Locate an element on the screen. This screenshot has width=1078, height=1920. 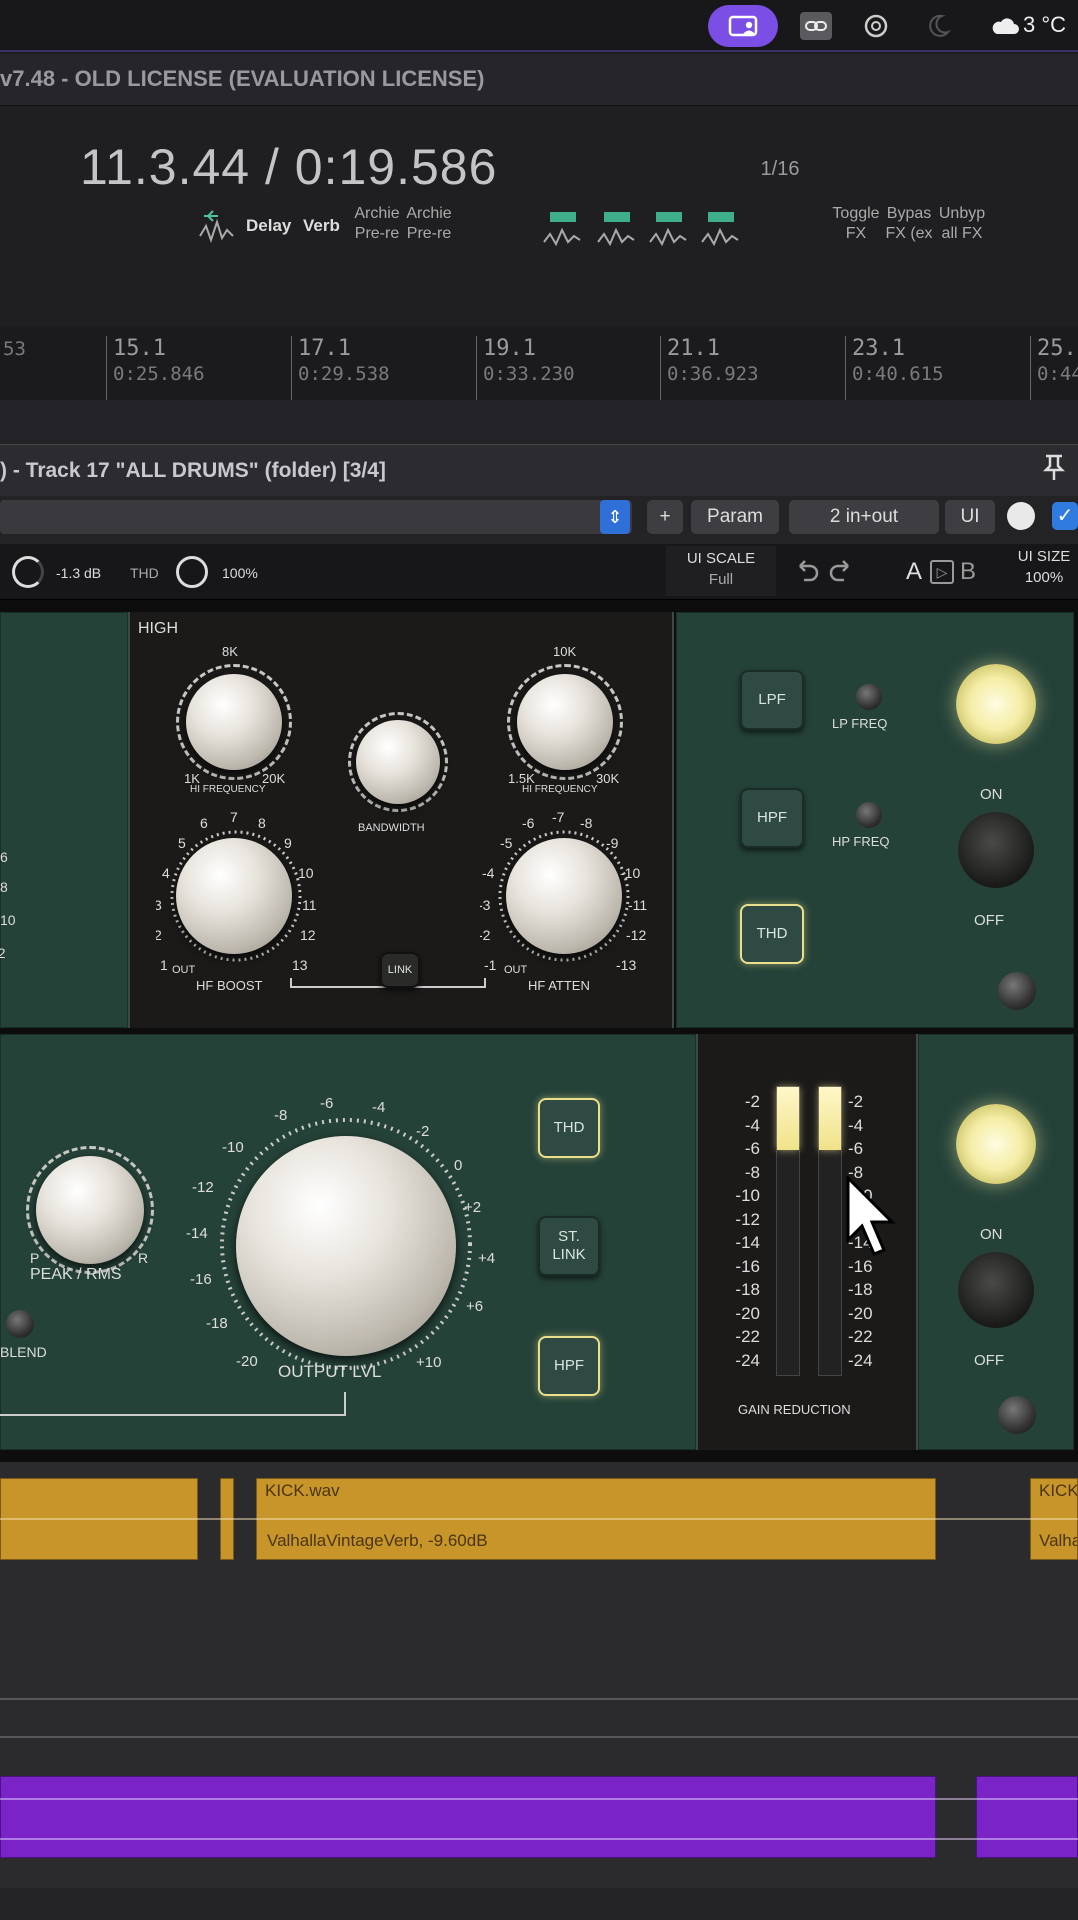
output-scale-tick: -10 is located at coordinates (233, 1147).